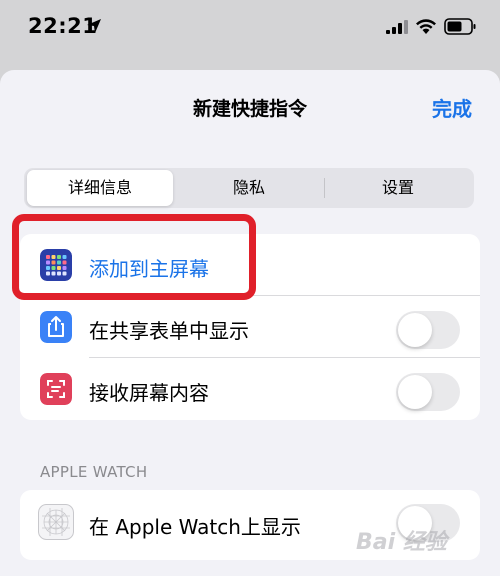 The height and width of the screenshot is (576, 500). I want to click on status-bar: 22:21, so click(250, 30).